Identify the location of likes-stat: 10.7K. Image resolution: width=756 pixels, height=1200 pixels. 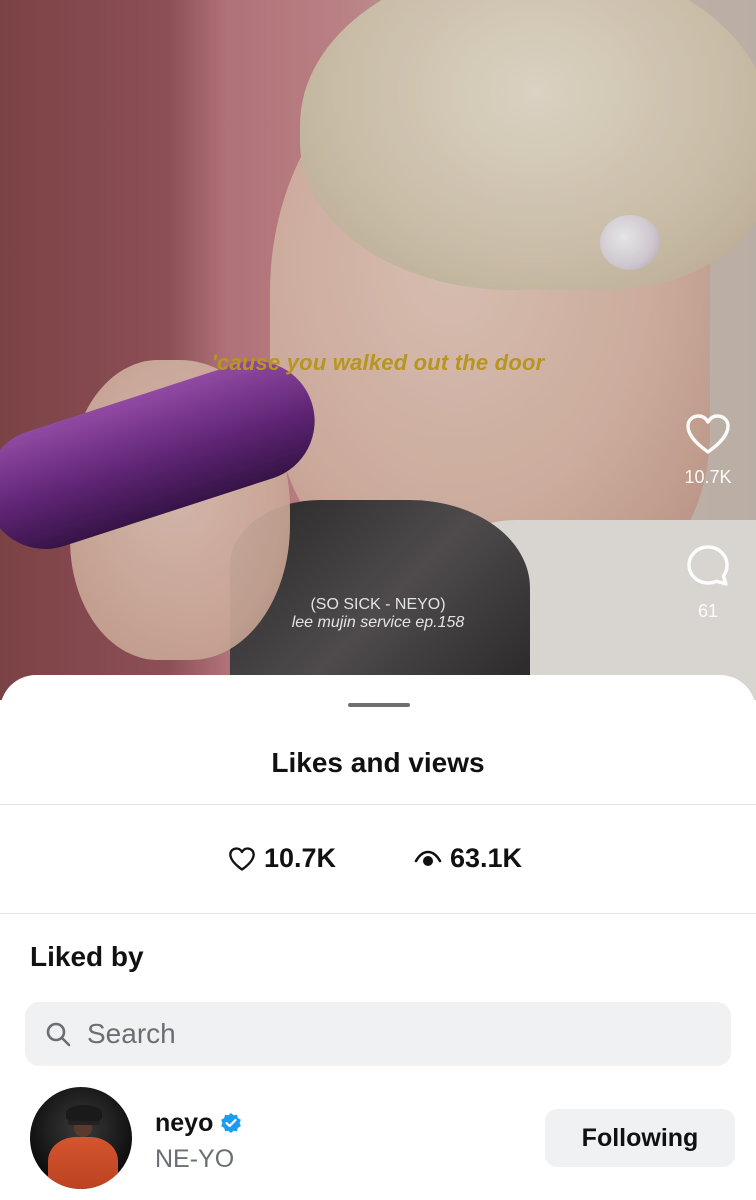
(282, 858).